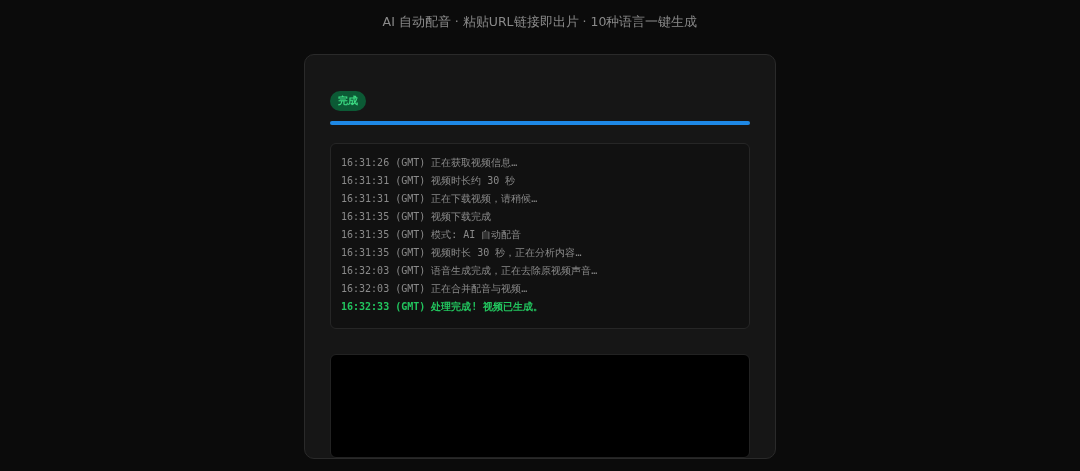 This screenshot has height=471, width=1080. What do you see at coordinates (540, 22) in the screenshot?
I see `subtitle: AI 自动配音 · 粘贴URL链接即出片 · 10种语言一键生成` at bounding box center [540, 22].